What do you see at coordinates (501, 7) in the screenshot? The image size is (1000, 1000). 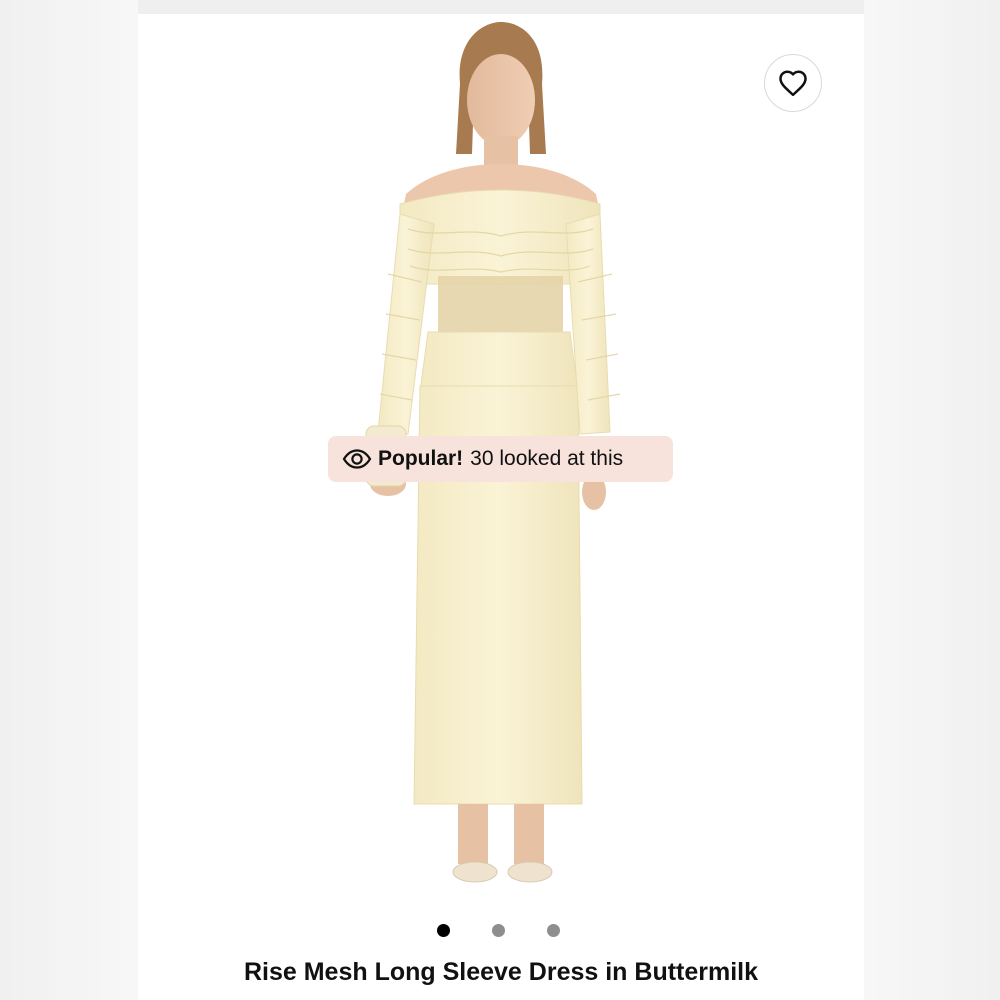 I see `top-strip` at bounding box center [501, 7].